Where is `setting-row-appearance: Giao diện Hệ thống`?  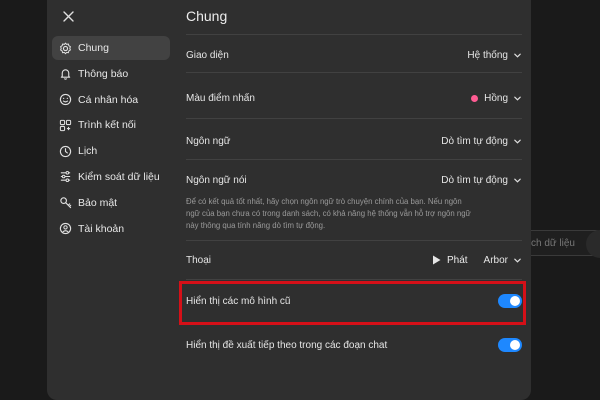 setting-row-appearance: Giao diện Hệ thống is located at coordinates (354, 55).